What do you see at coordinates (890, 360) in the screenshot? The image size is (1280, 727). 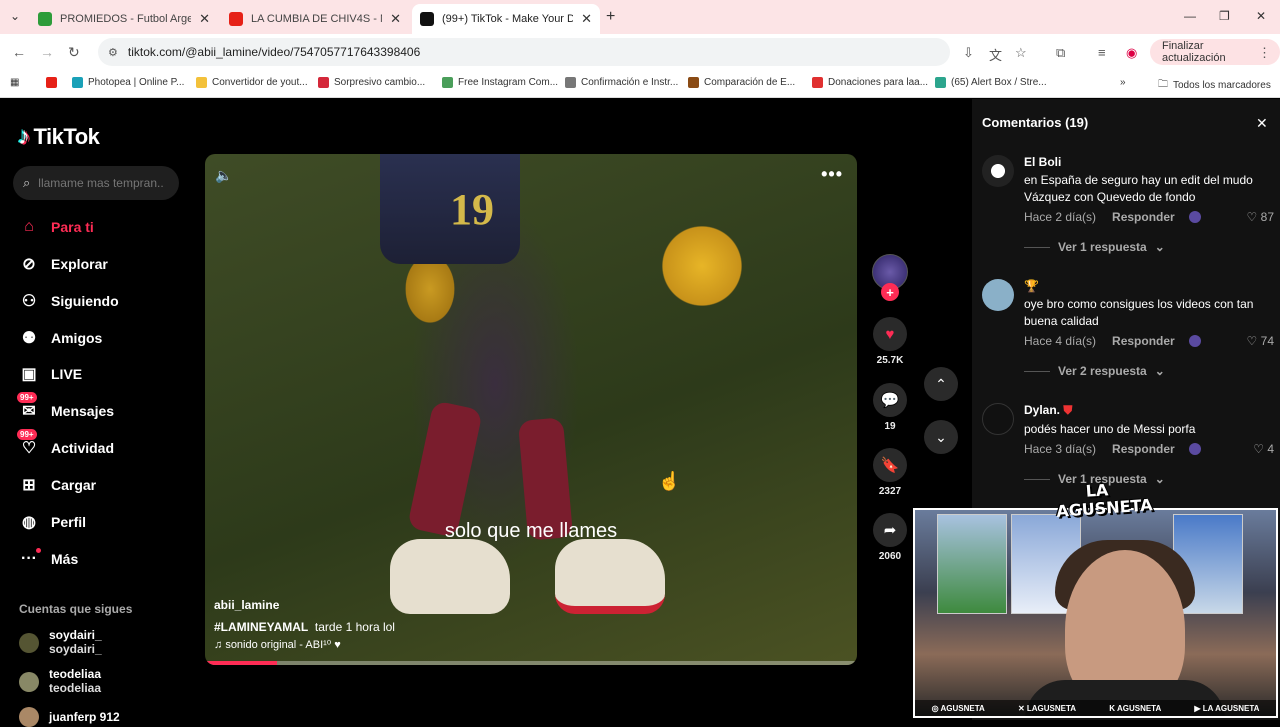 I see `like-count: 25.7K` at bounding box center [890, 360].